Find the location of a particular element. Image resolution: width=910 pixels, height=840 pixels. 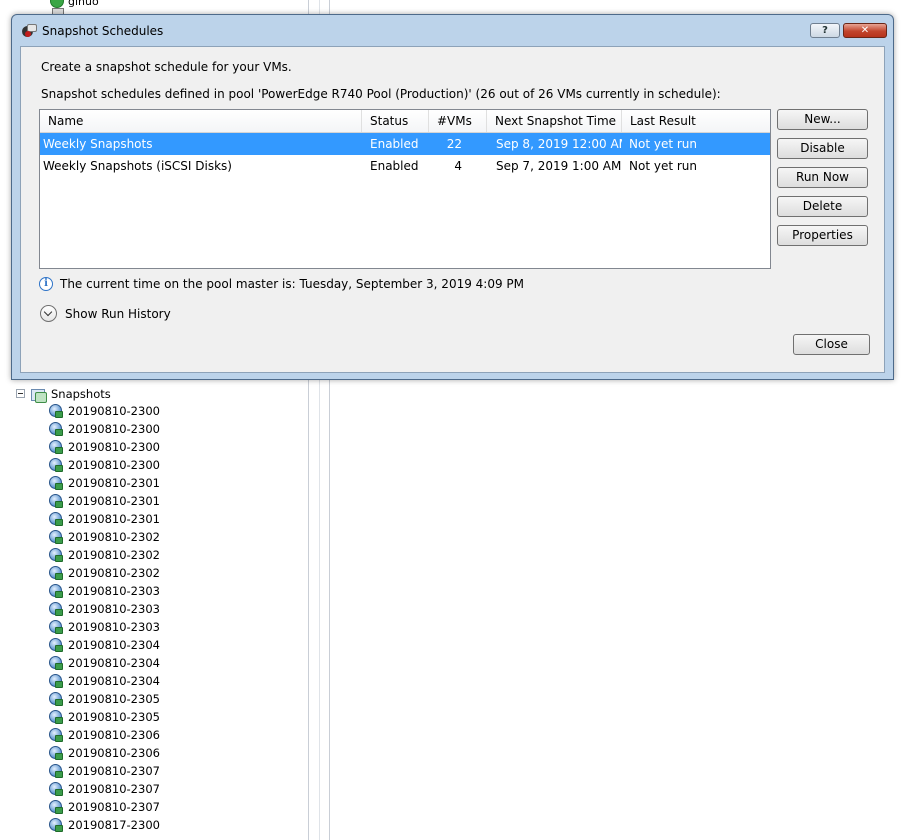

tree-node-snapshots: Snapshots is located at coordinates (63, 394).